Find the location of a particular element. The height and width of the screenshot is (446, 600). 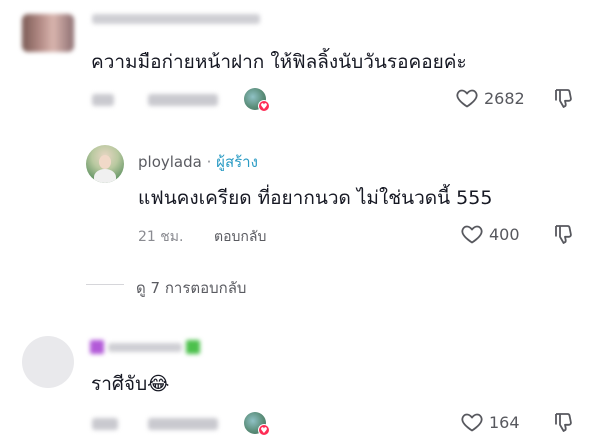

reply-header: ploylada · ผู้สร้าง is located at coordinates (198, 162).